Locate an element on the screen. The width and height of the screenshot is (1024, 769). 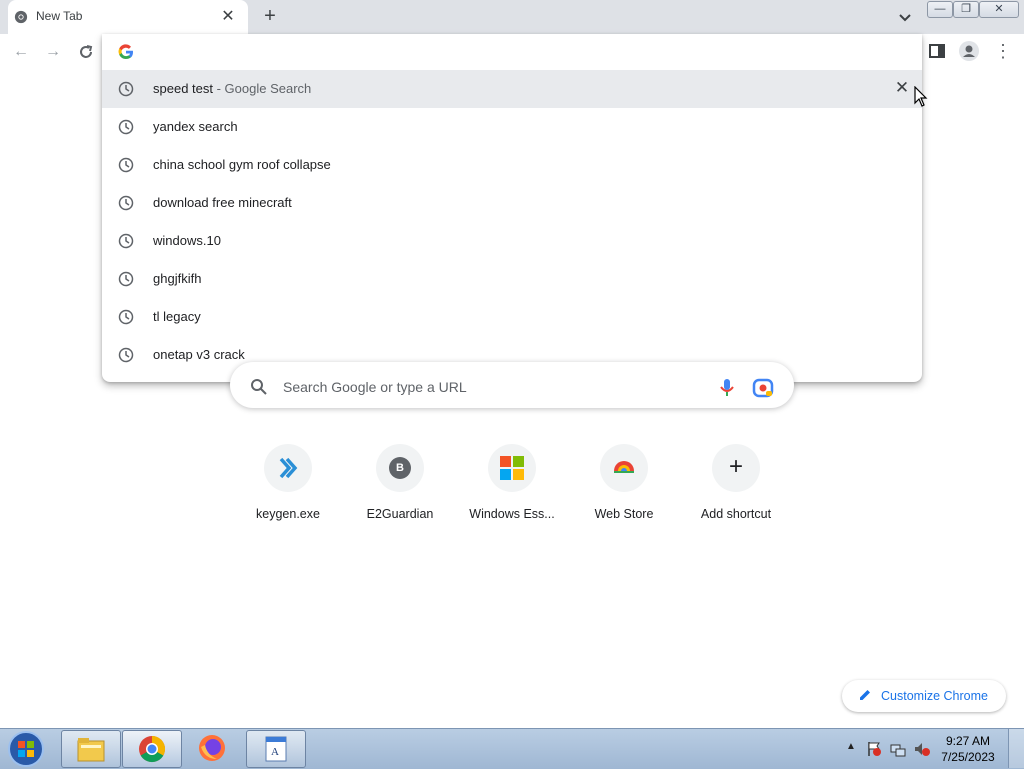
suggestion-text: onetap v3 crack is located at coordinates (199, 354).